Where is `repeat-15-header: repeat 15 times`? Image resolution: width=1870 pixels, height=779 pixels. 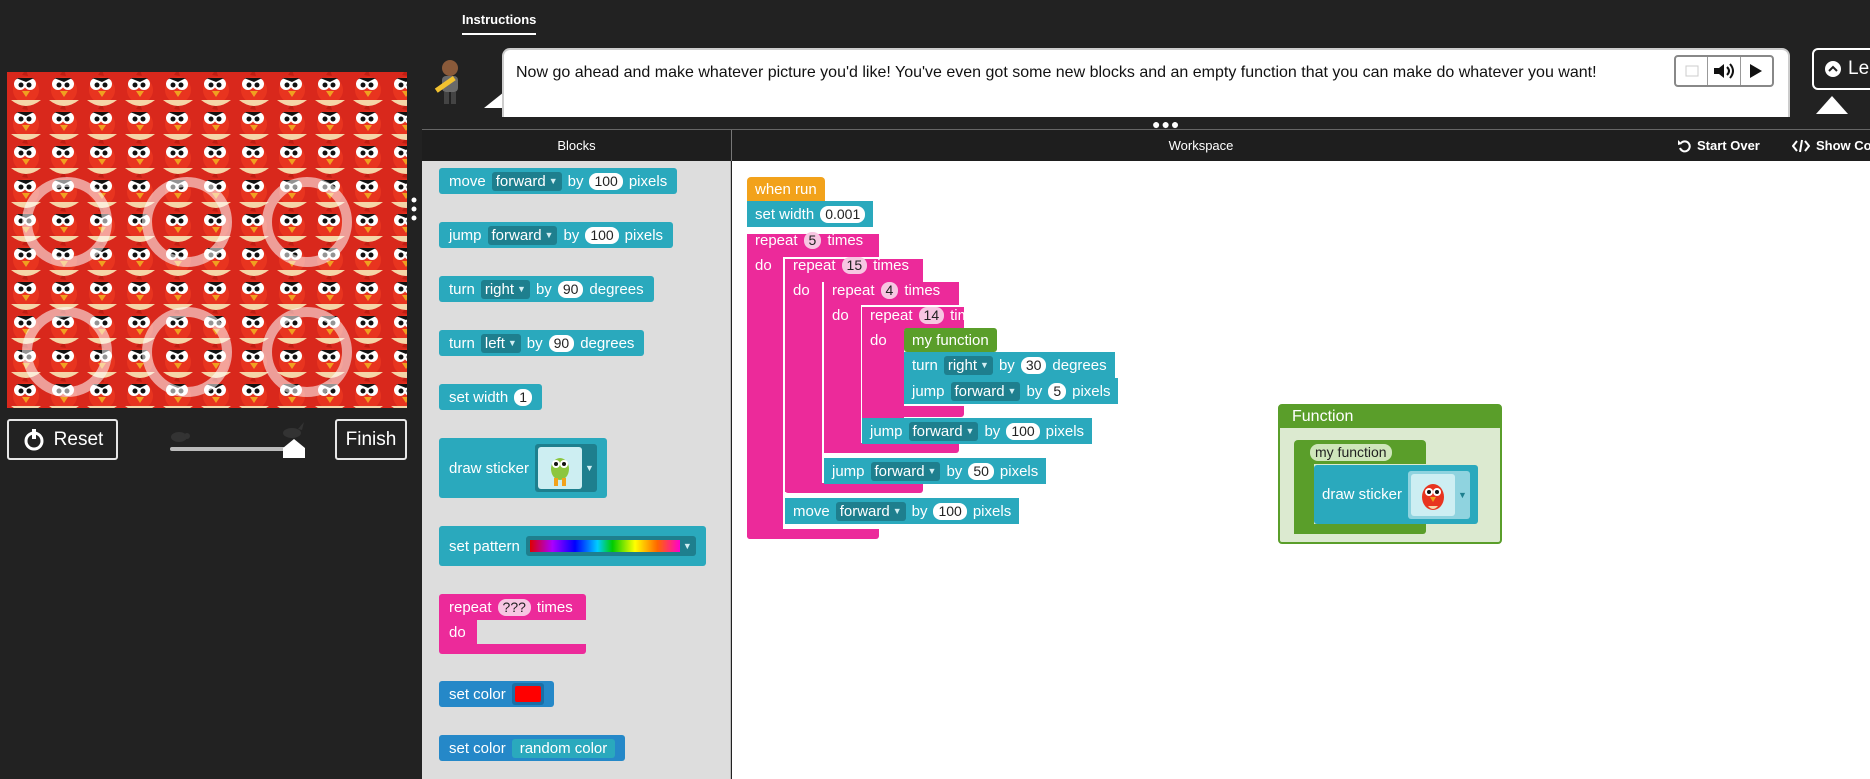
repeat-15-header: repeat 15 times is located at coordinates (851, 265).